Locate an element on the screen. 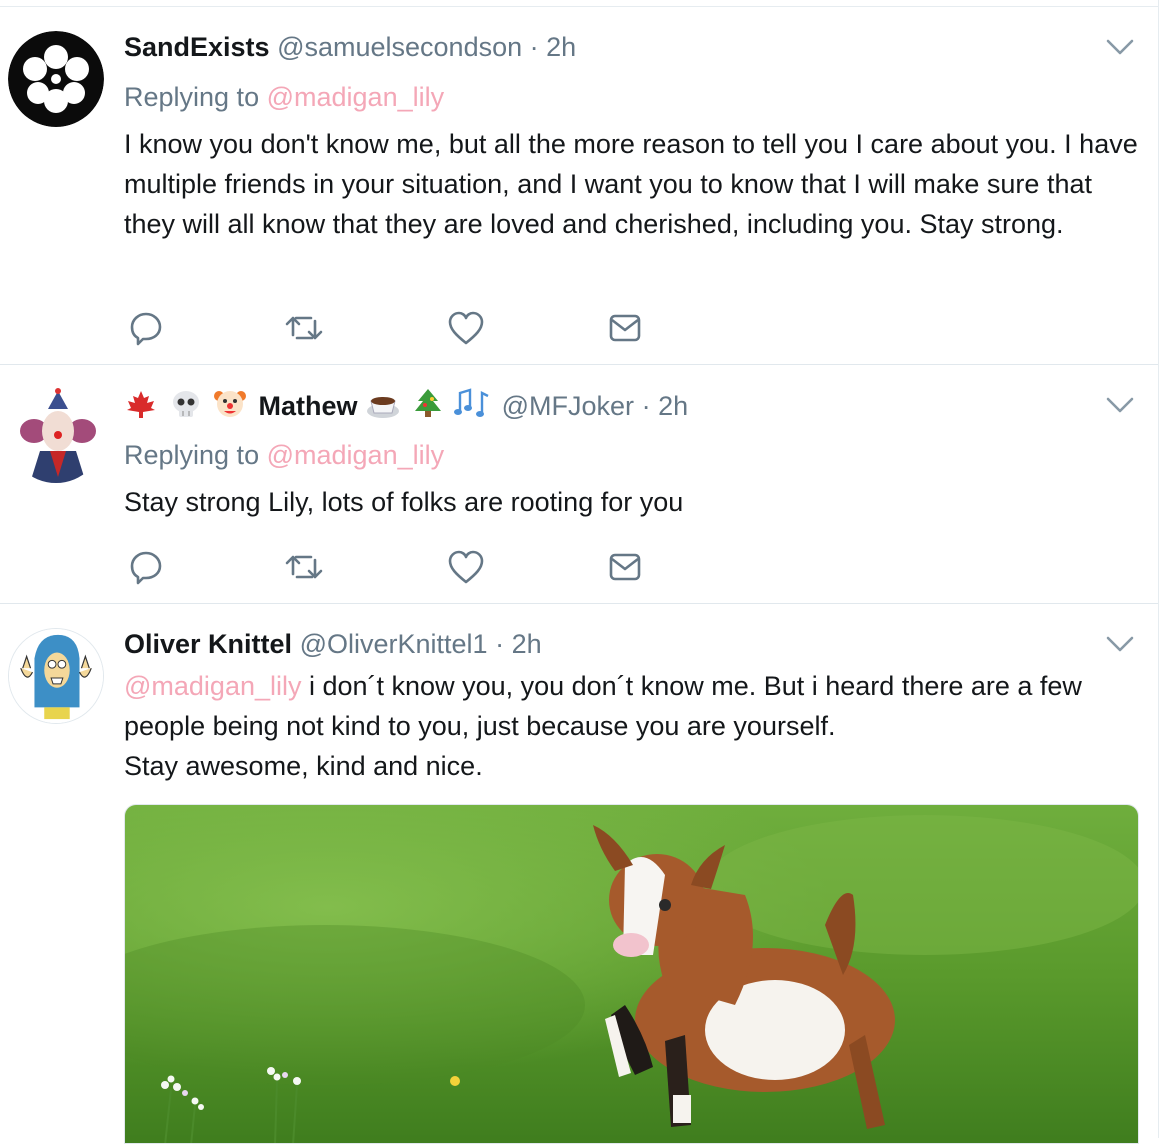 This screenshot has width=1162, height=1144. timeline-top-border is located at coordinates (579, 3).